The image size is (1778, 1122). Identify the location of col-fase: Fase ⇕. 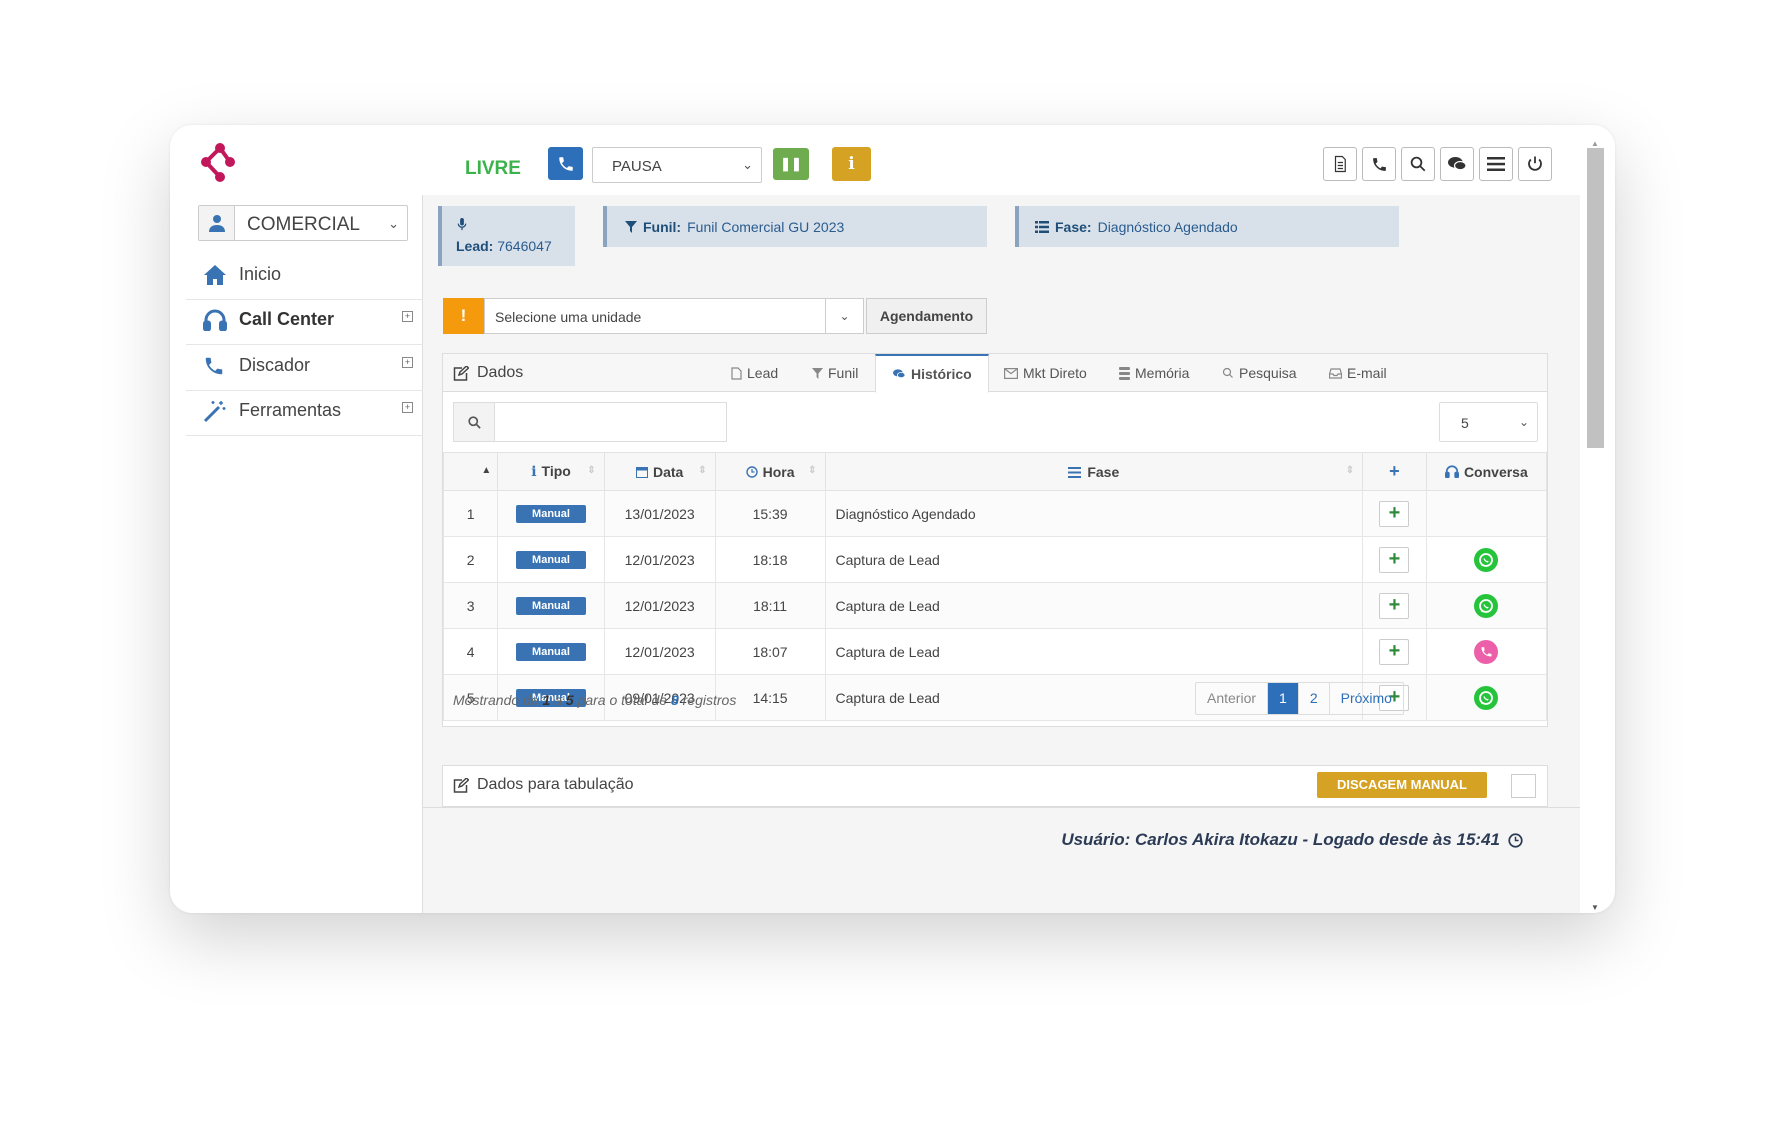
(1094, 471).